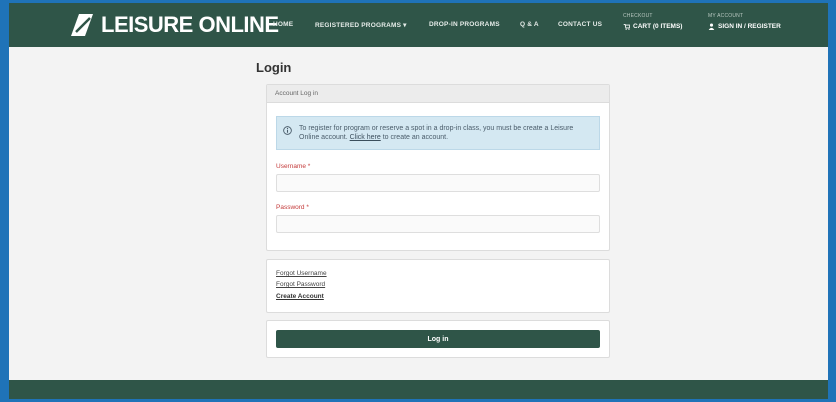 Image resolution: width=836 pixels, height=402 pixels. Describe the element at coordinates (438, 94) in the screenshot. I see `card-header: Account Log in` at that location.